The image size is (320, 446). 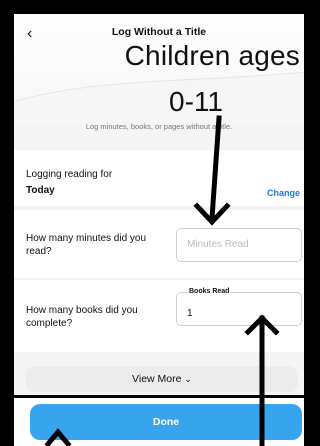 I want to click on overlay-subtitle: 0-11, so click(x=196, y=101).